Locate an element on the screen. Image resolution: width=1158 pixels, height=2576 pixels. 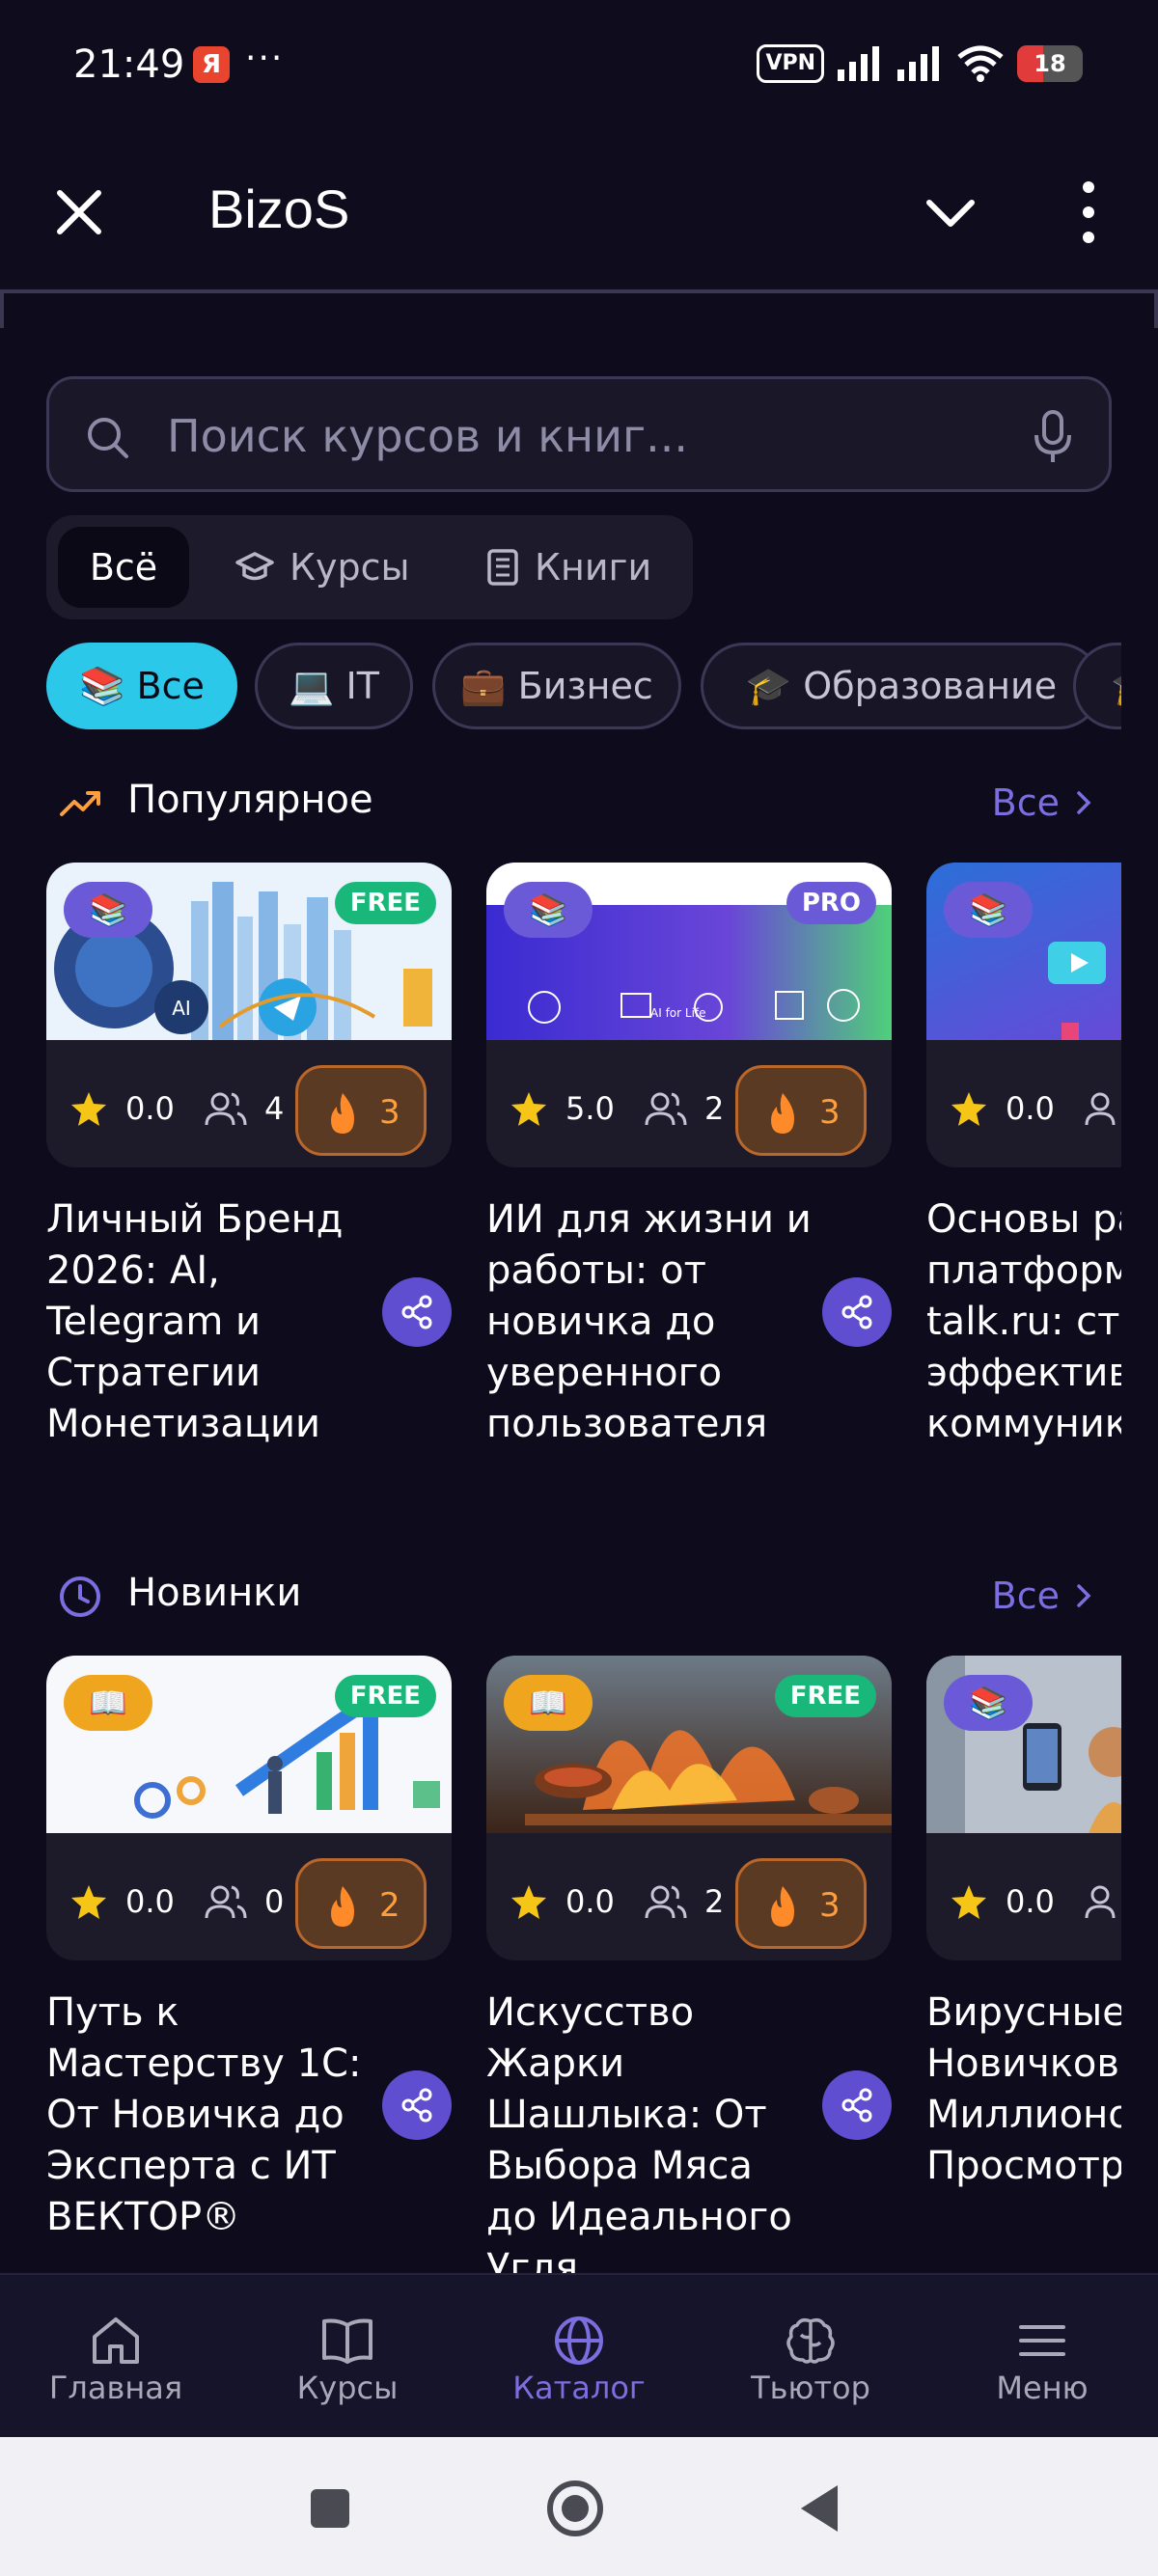
brain-icon is located at coordinates (810, 2340).